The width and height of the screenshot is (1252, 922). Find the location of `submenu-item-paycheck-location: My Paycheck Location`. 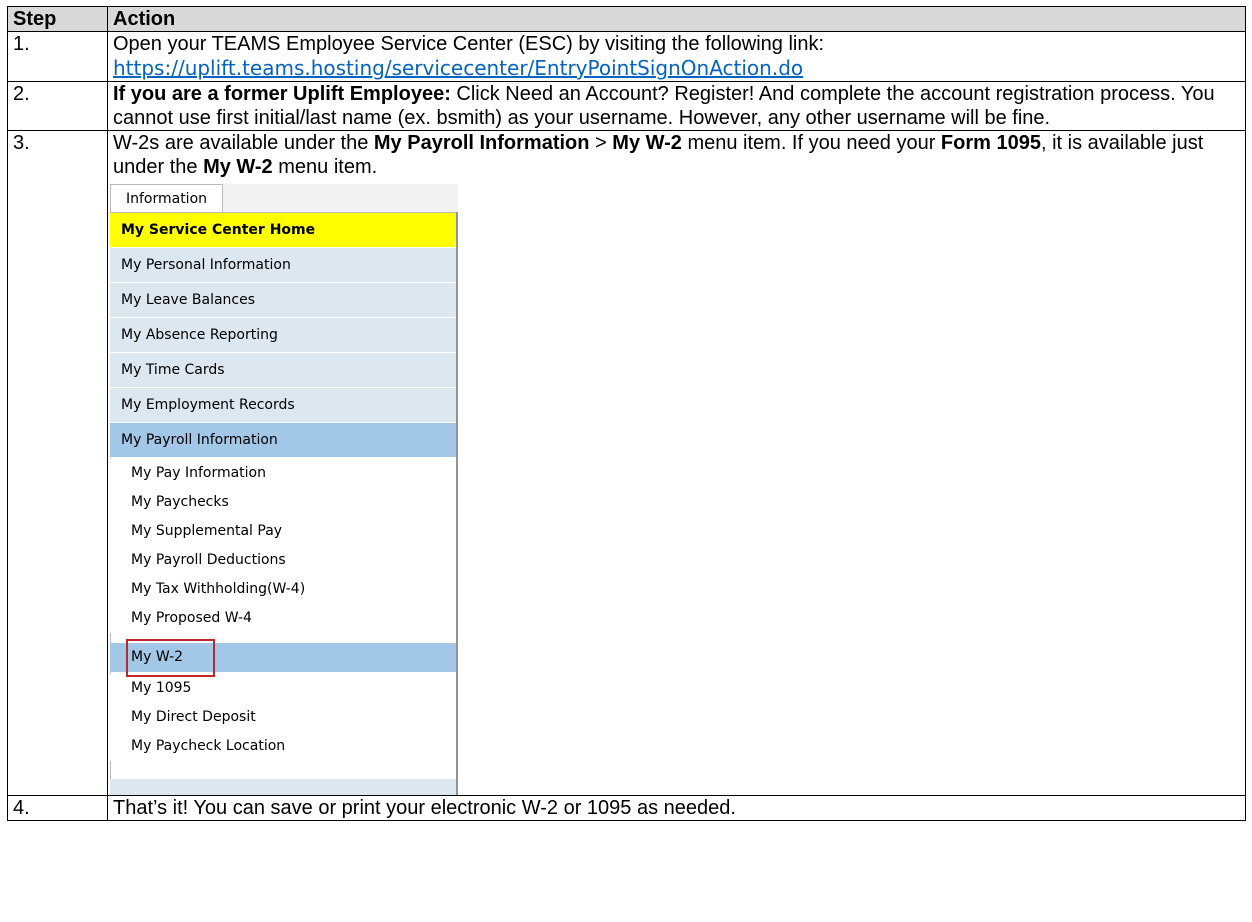

submenu-item-paycheck-location: My Paycheck Location is located at coordinates (283, 746).